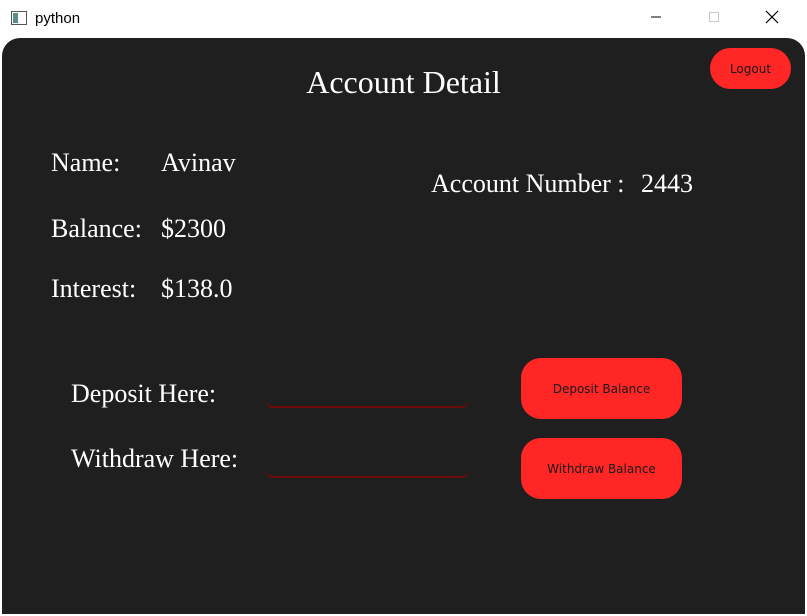  What do you see at coordinates (667, 183) in the screenshot?
I see `account-number-value: 2443` at bounding box center [667, 183].